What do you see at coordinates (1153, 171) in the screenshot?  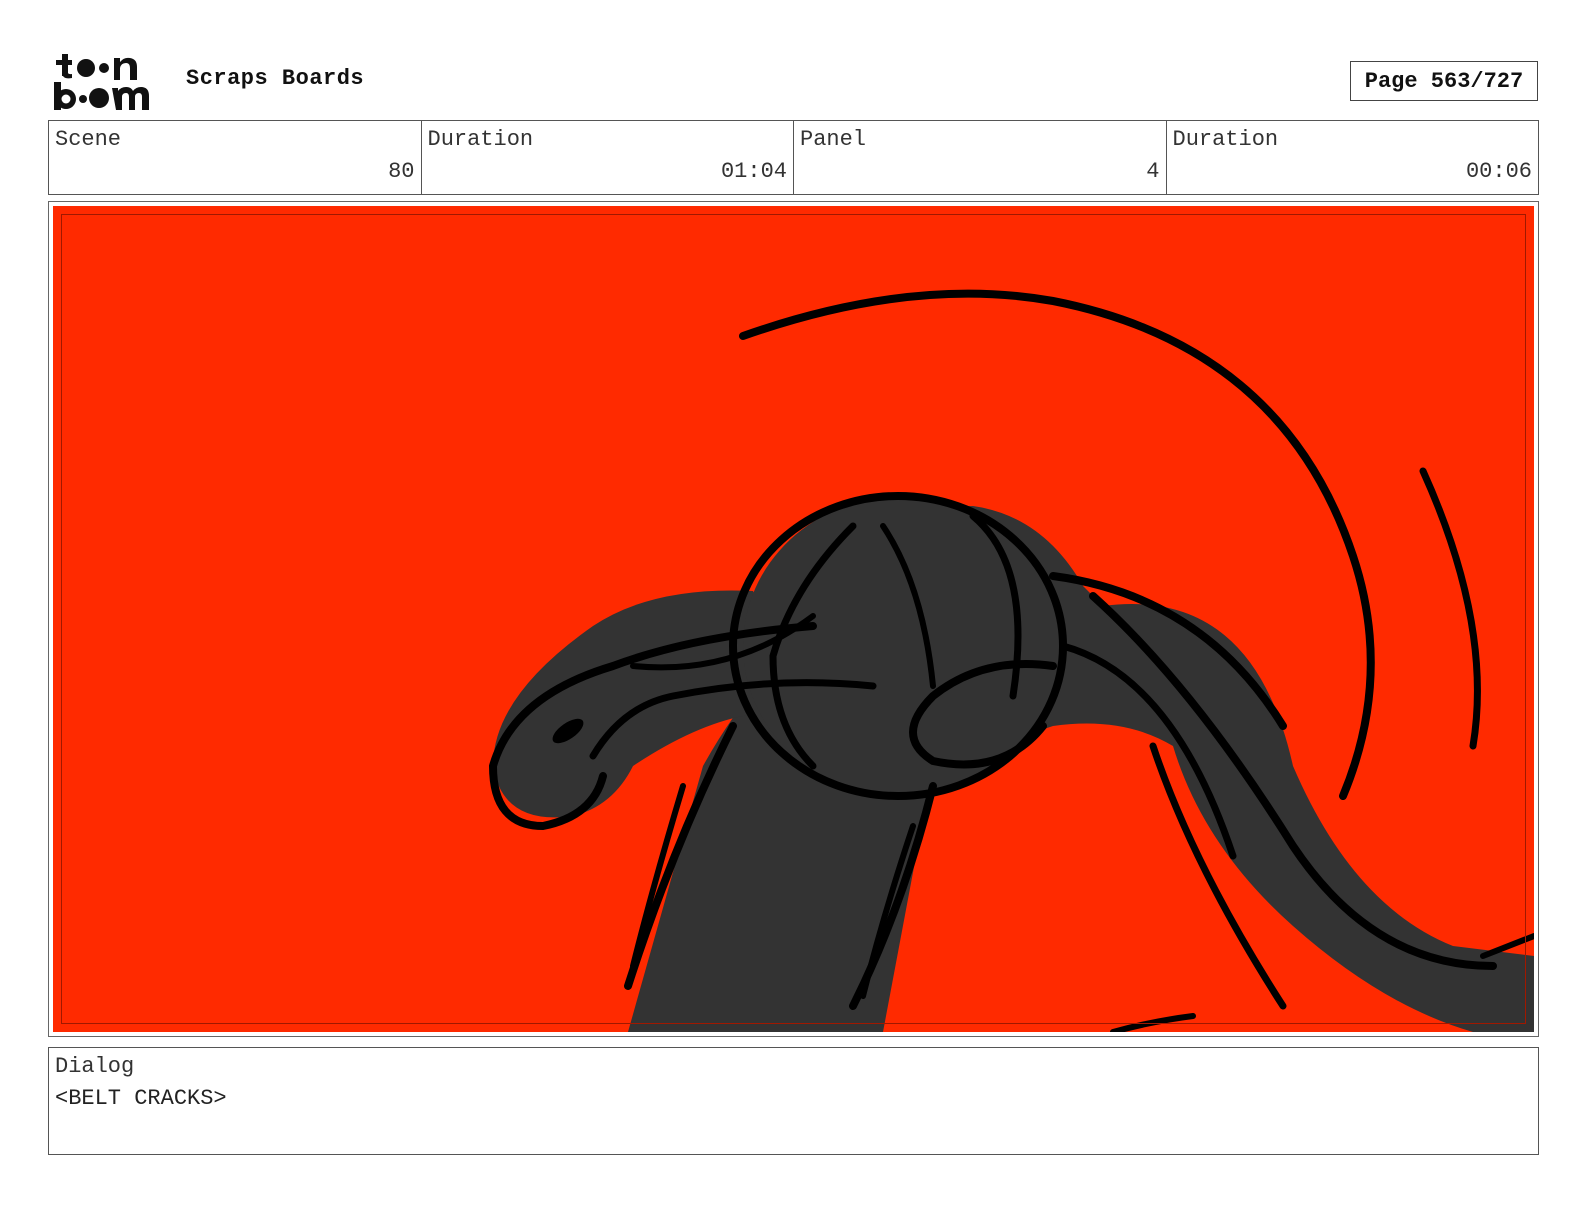 I see `panel-value: 4` at bounding box center [1153, 171].